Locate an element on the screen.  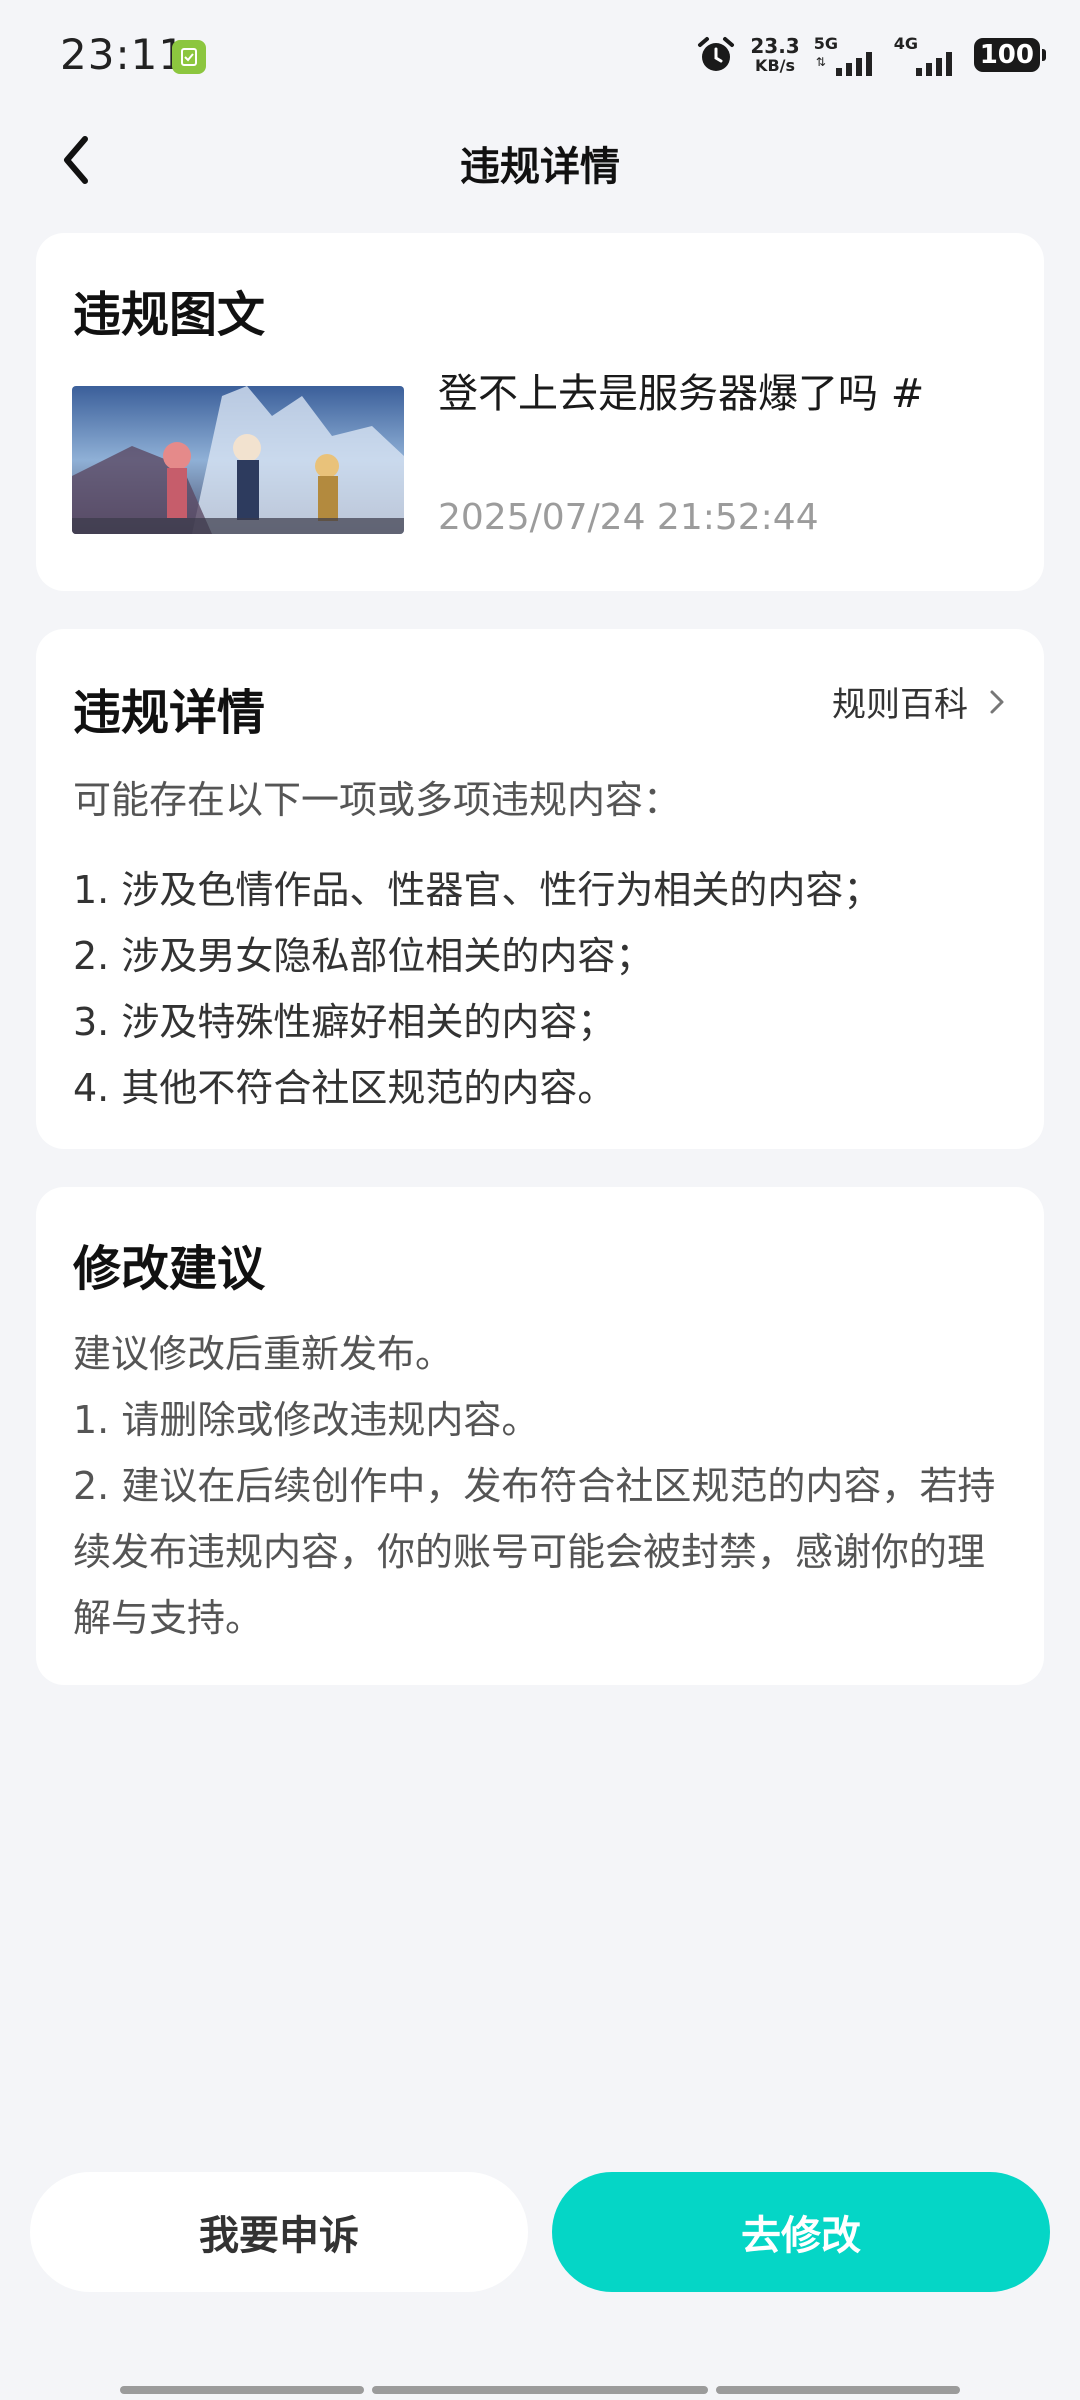
violation-item: 2. 涉及男女隐私部位相关的内容； is located at coordinates (363, 956).